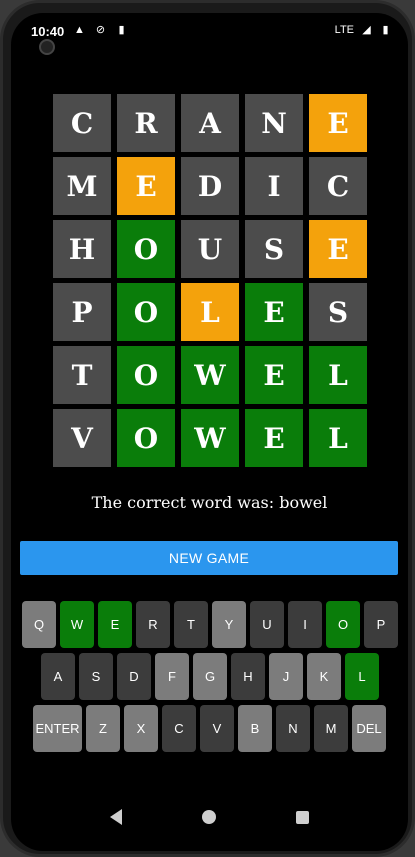 Image resolution: width=415 pixels, height=857 pixels. I want to click on network-type: LTE, so click(344, 29).